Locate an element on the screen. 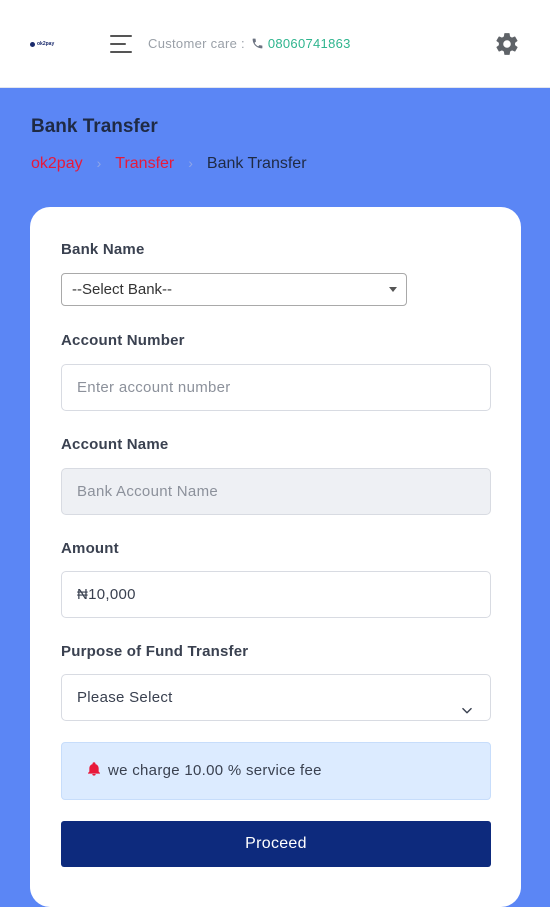  logo-mark is located at coordinates (32, 44).